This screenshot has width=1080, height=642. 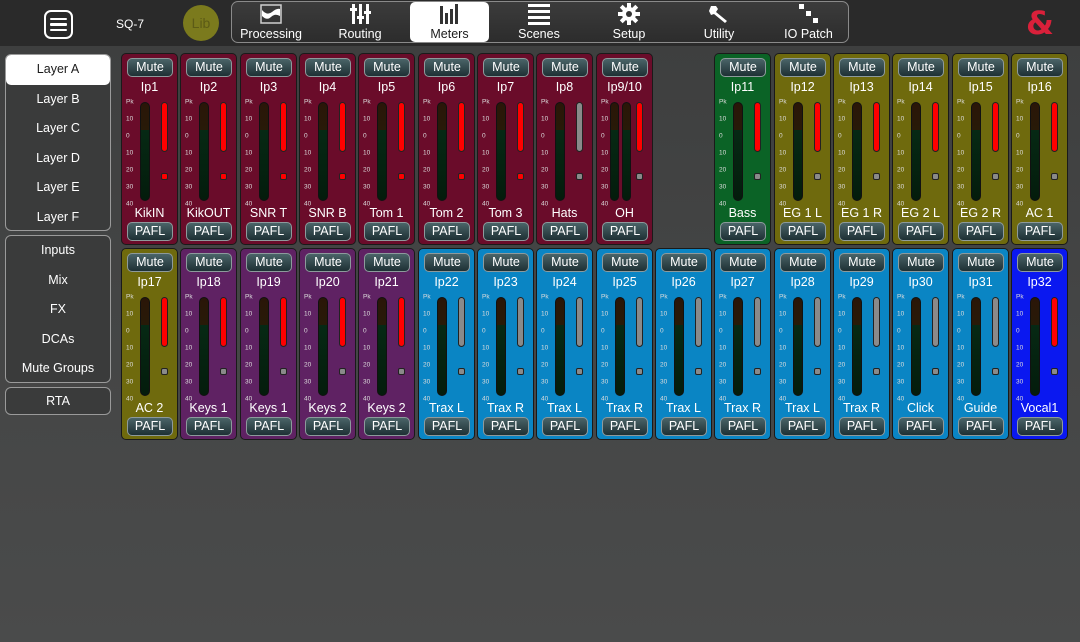 What do you see at coordinates (58, 401) in the screenshot?
I see `rta-button: RTA` at bounding box center [58, 401].